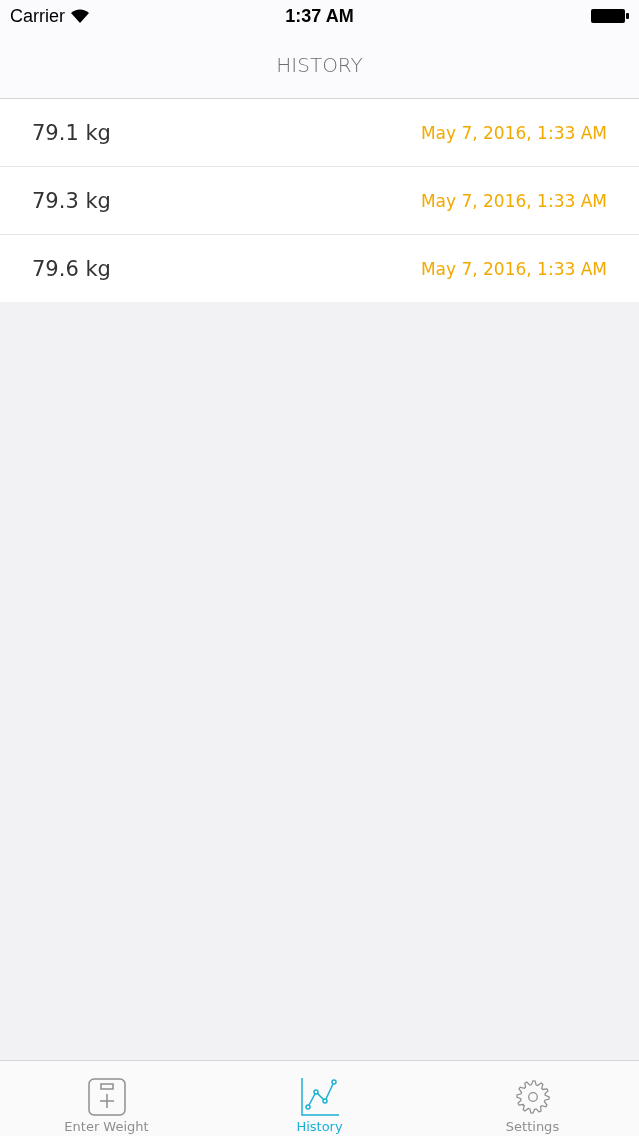  What do you see at coordinates (37, 16) in the screenshot?
I see `carrier-name: Carrier` at bounding box center [37, 16].